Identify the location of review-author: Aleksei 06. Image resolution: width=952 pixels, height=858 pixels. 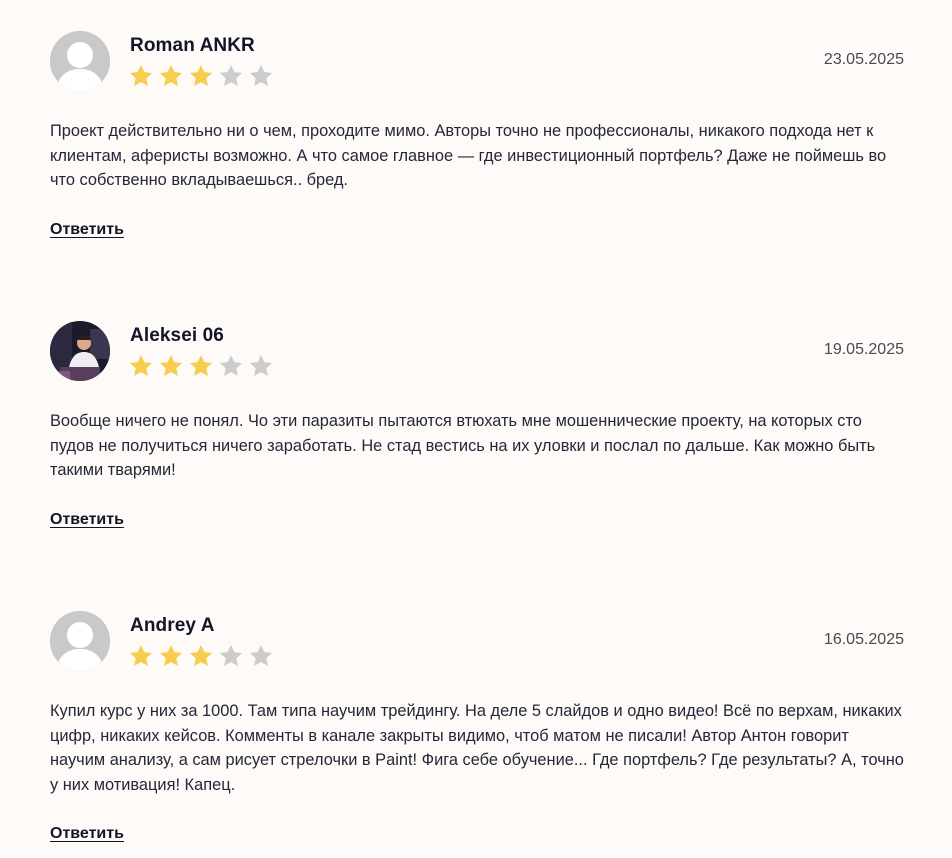
(177, 335).